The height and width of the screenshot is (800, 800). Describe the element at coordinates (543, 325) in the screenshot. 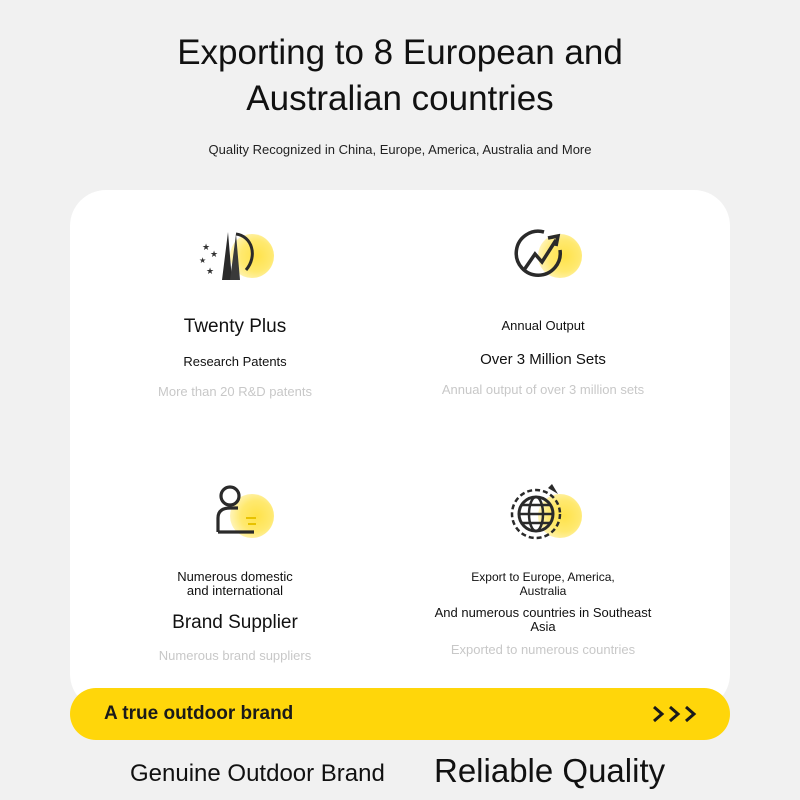

I see `feature-output-title: Annual Output` at that location.